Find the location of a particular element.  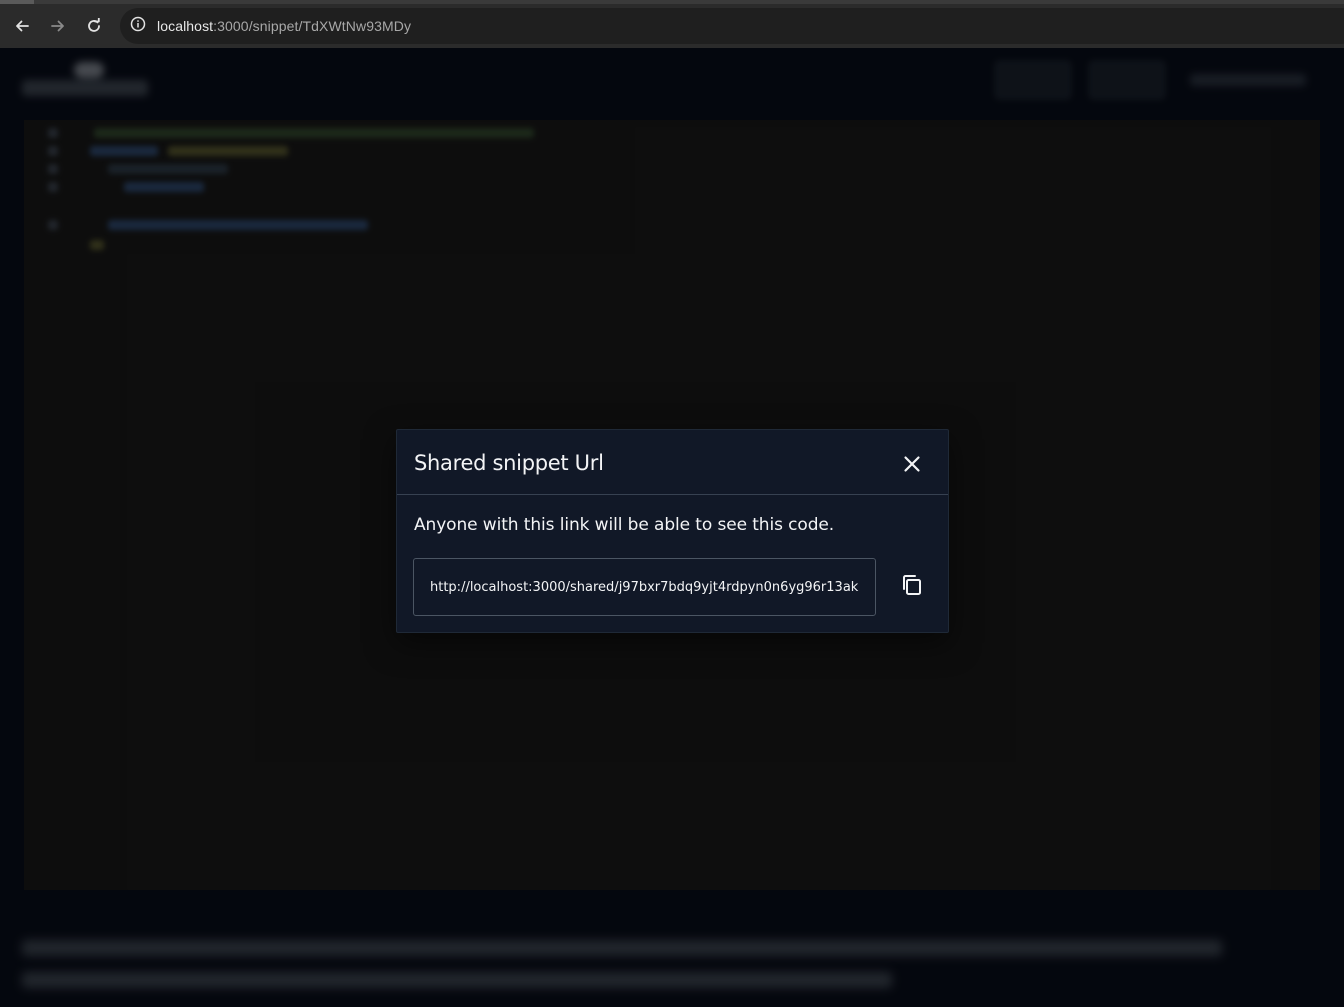

share-url-input is located at coordinates (644, 587).